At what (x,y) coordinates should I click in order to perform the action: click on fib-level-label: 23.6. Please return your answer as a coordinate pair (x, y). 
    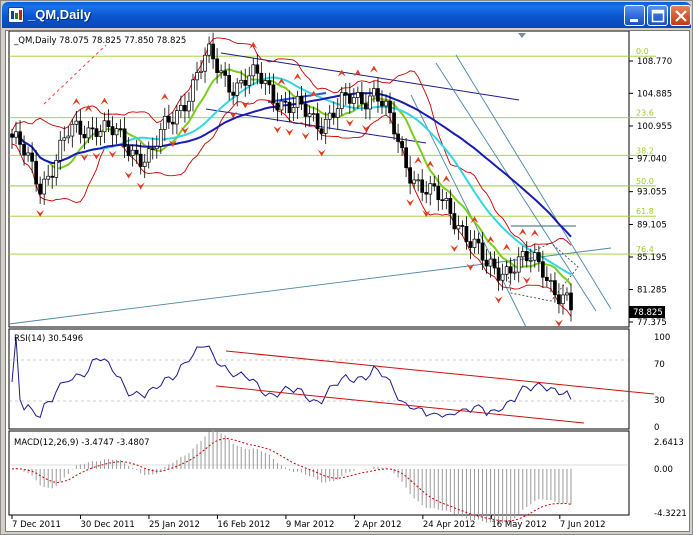
    Looking at the image, I should click on (645, 113).